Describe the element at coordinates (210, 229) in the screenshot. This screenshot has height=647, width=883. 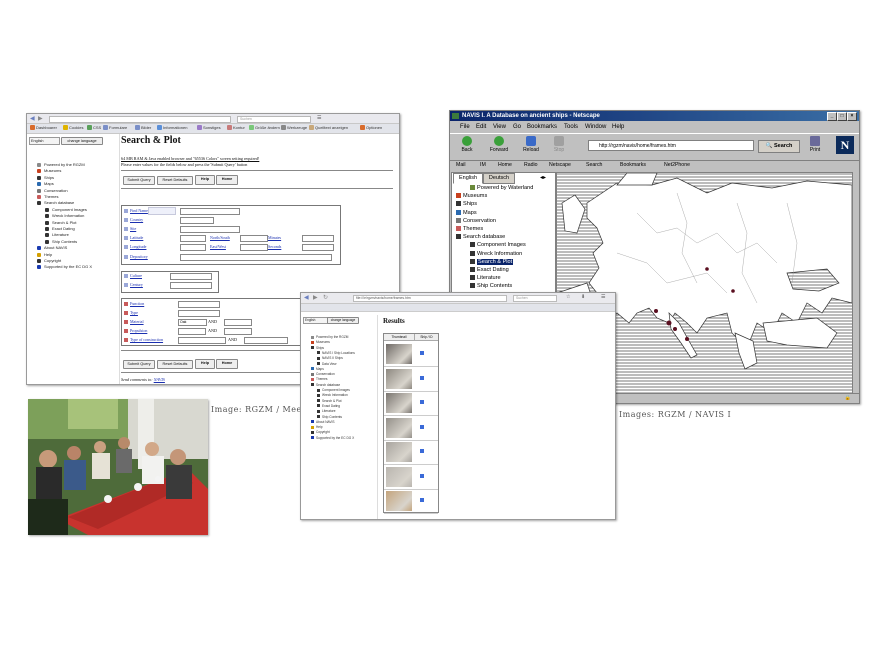
I see `site-input` at that location.